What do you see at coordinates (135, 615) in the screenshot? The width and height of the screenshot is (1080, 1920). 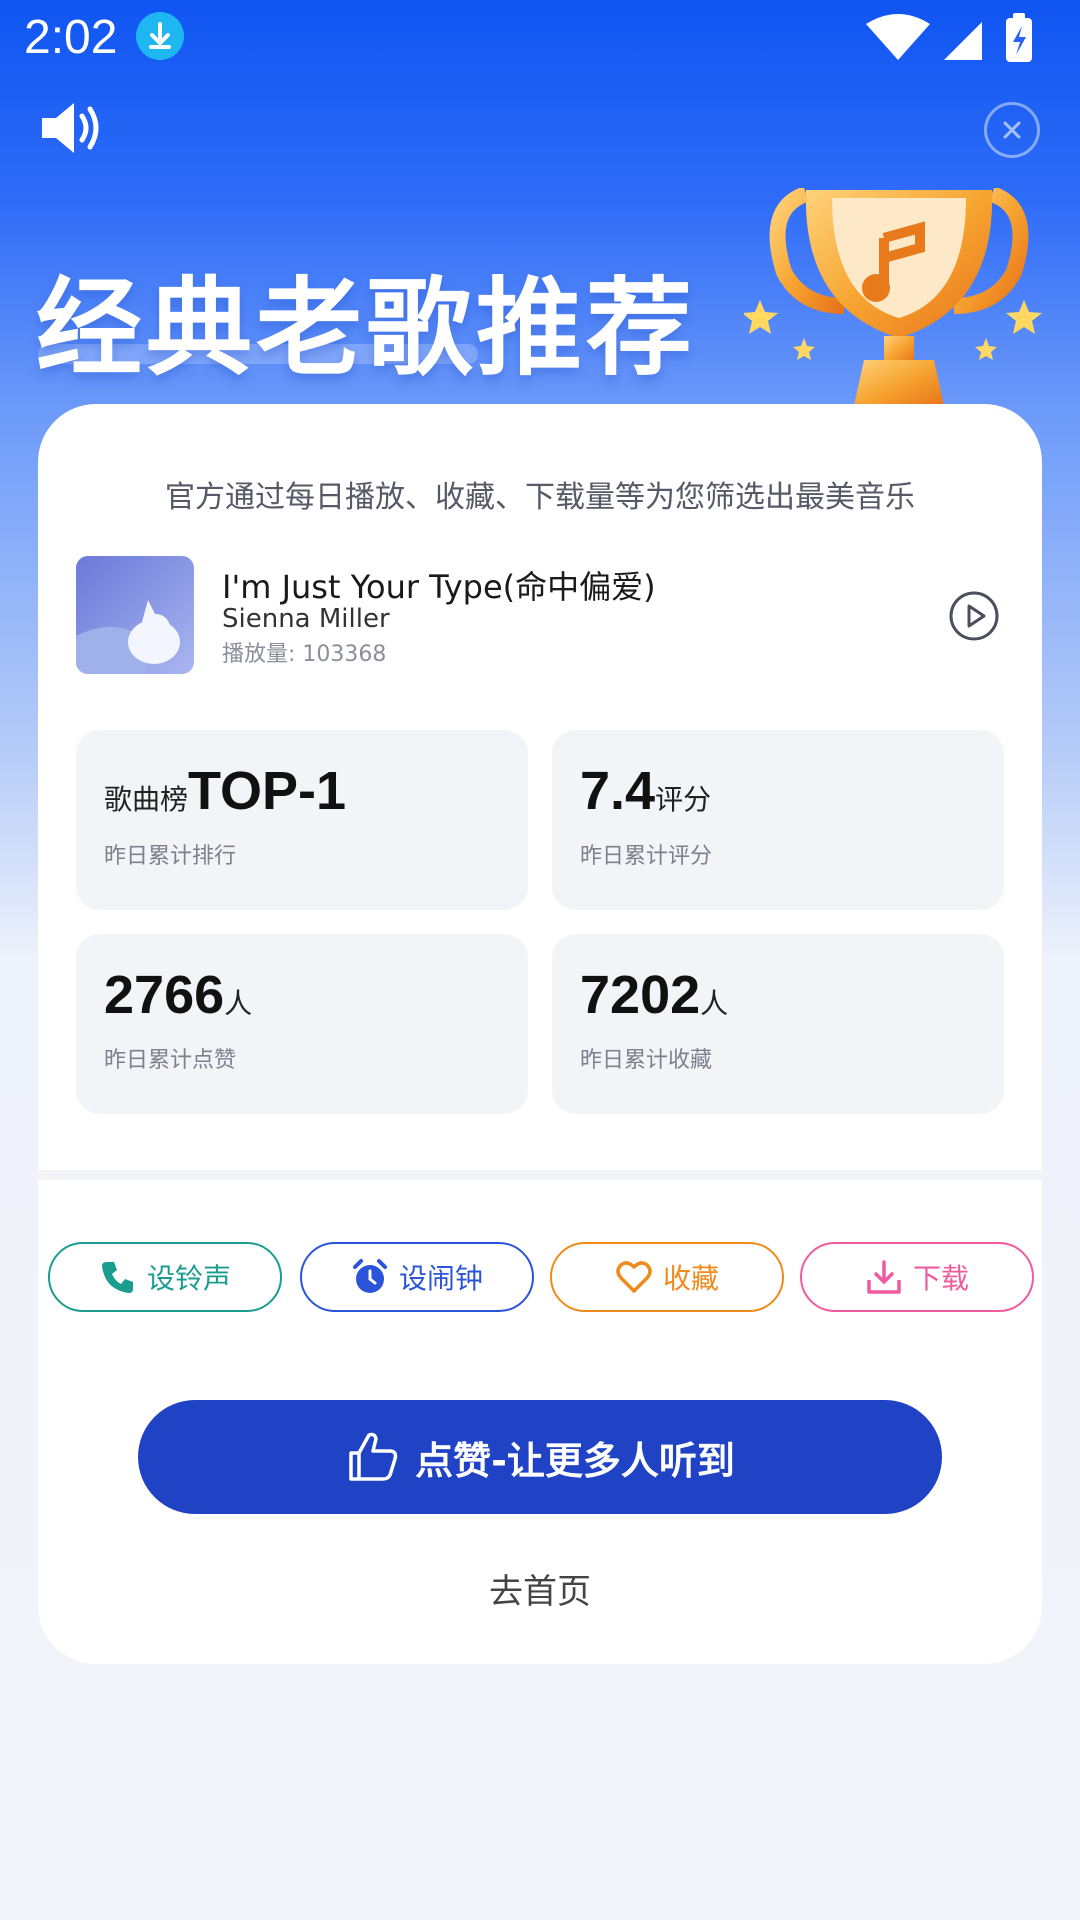 I see `album-cover` at bounding box center [135, 615].